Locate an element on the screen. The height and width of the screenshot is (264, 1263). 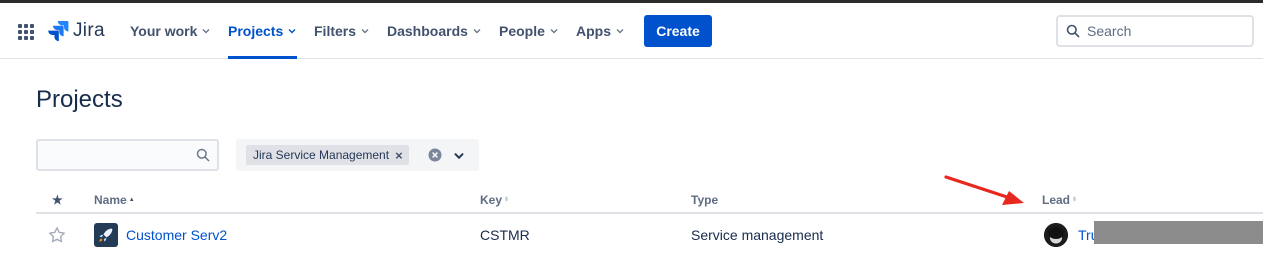
app-switcher-icon is located at coordinates (26, 32).